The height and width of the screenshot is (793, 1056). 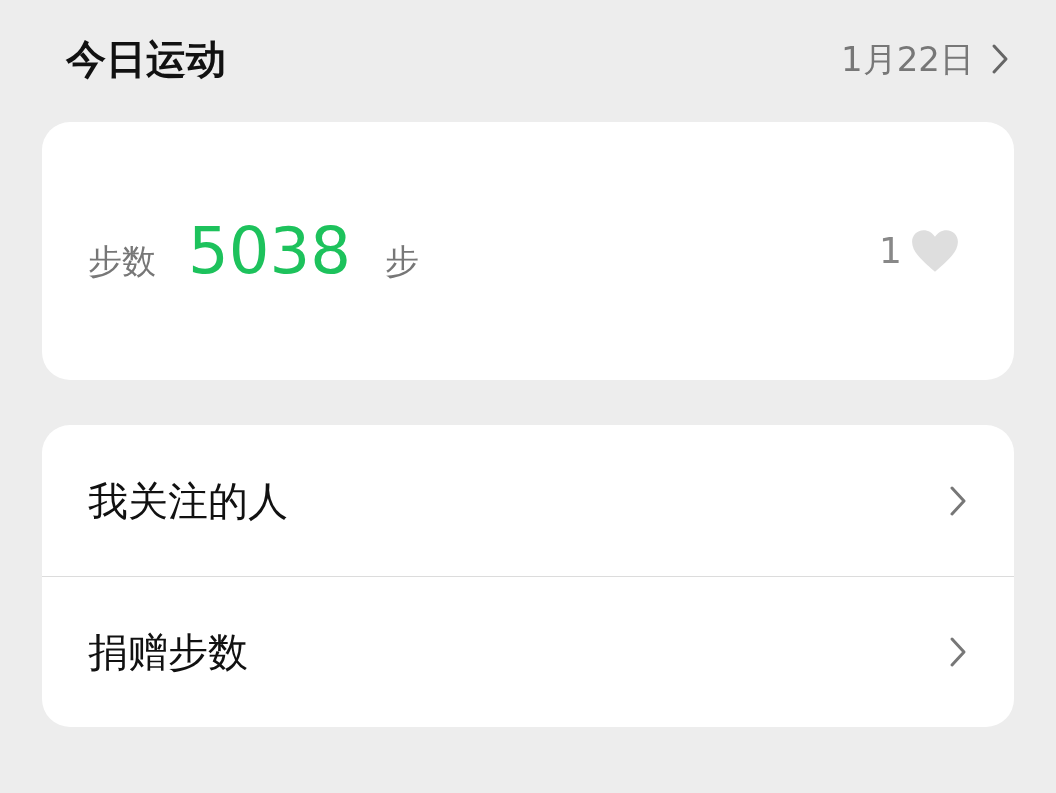 I want to click on date-button: 1月22日, so click(x=925, y=59).